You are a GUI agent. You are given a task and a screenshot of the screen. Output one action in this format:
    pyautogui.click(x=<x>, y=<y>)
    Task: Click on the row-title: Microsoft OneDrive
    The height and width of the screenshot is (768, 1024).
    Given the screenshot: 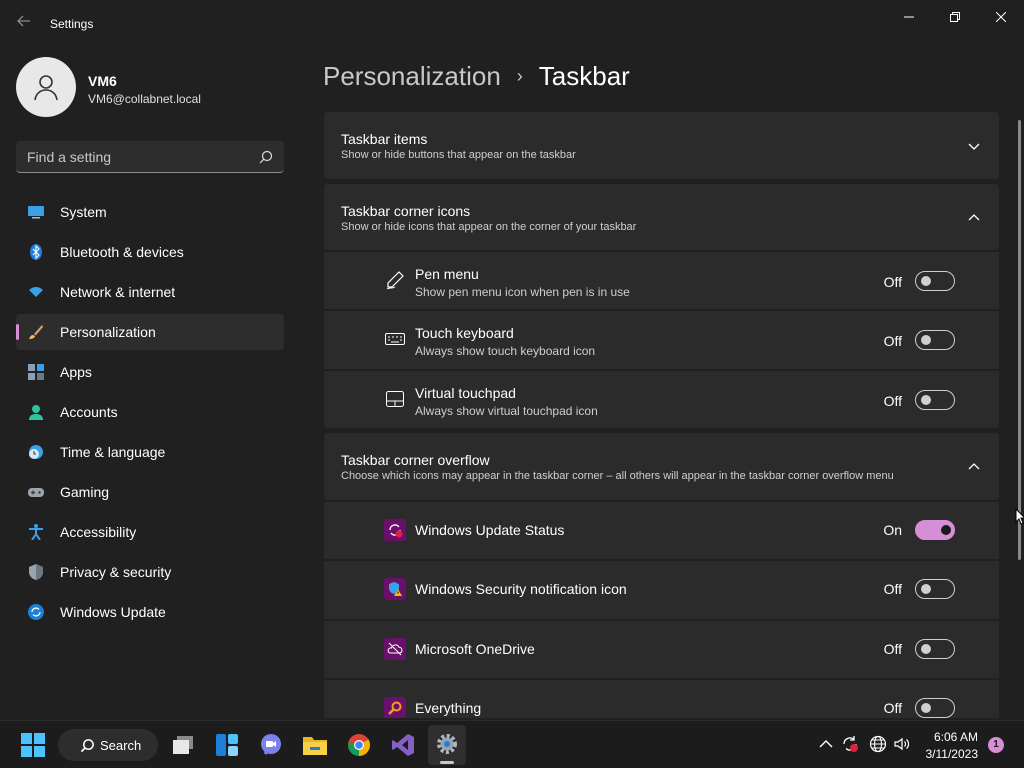 What is the action you would take?
    pyautogui.click(x=475, y=649)
    